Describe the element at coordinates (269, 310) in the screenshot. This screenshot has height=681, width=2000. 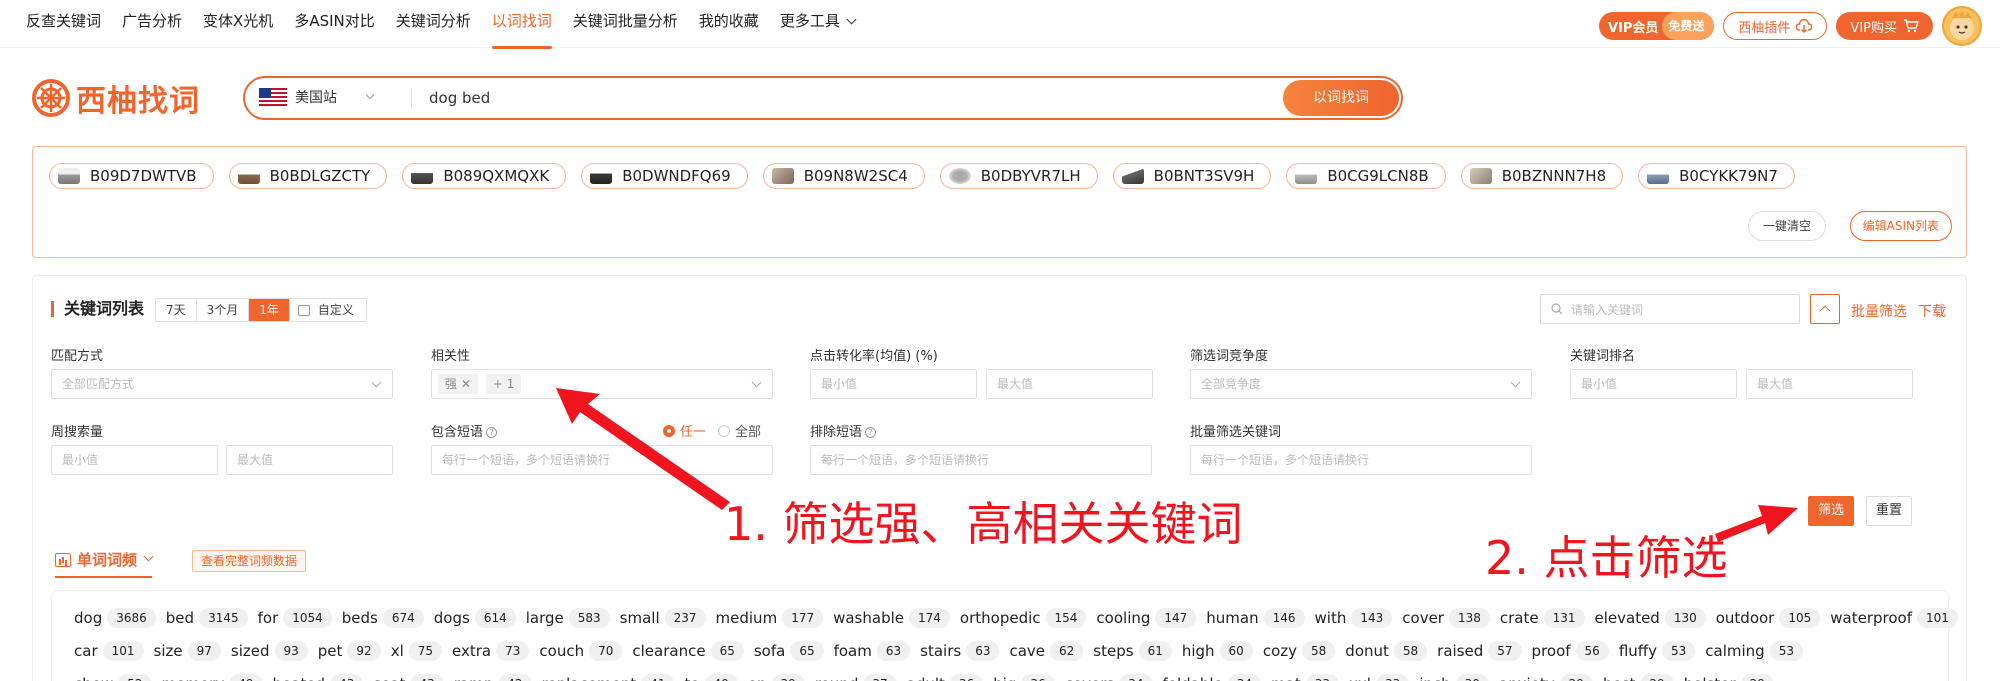
I see `range-1y: 1年` at that location.